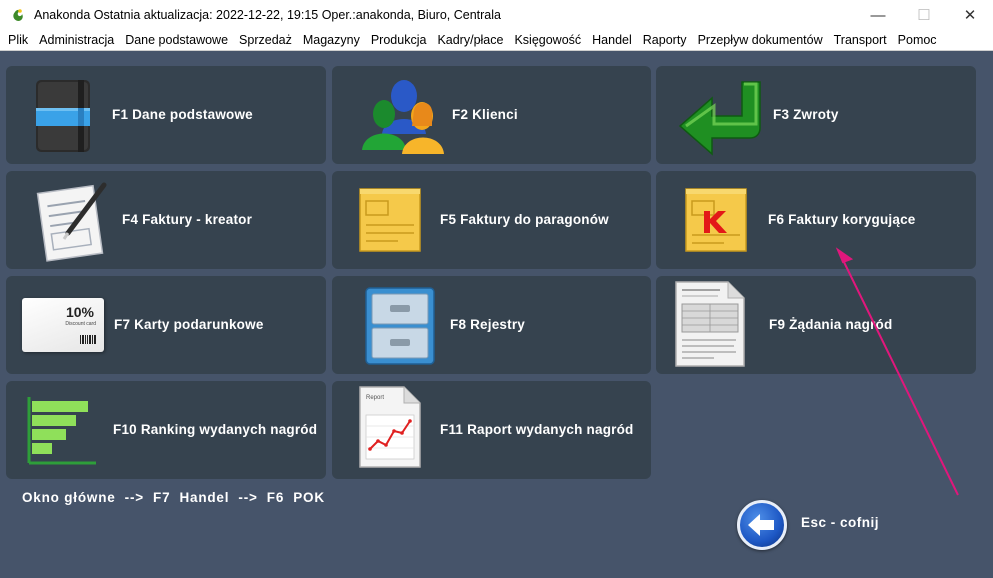 The width and height of the screenshot is (993, 578). Describe the element at coordinates (400, 328) in the screenshot. I see `filing-cabinet-icon` at that location.